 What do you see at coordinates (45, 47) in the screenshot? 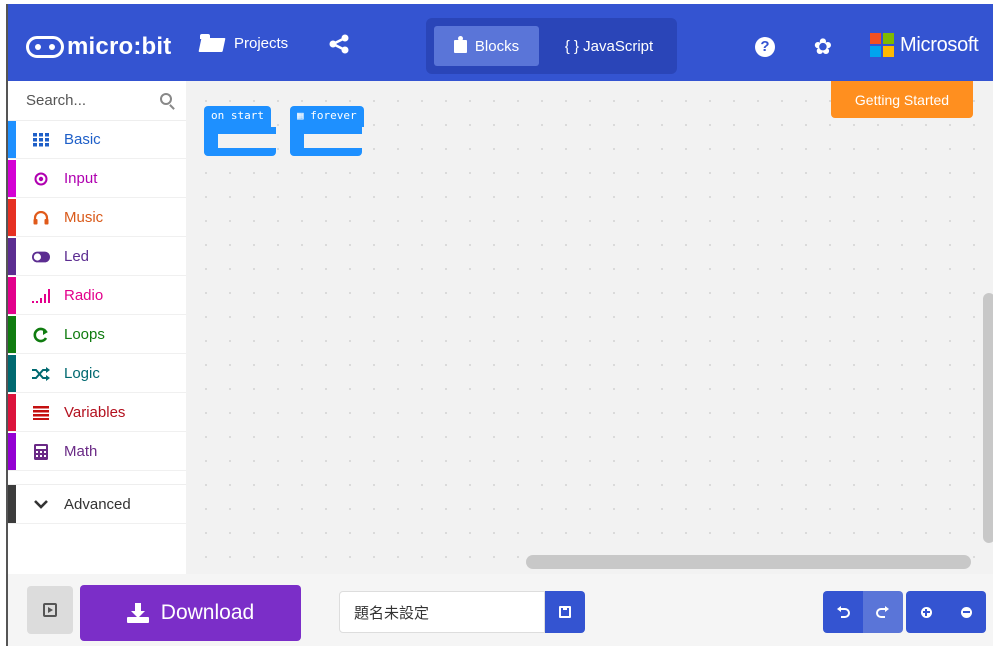
I see `microbit-icon` at bounding box center [45, 47].